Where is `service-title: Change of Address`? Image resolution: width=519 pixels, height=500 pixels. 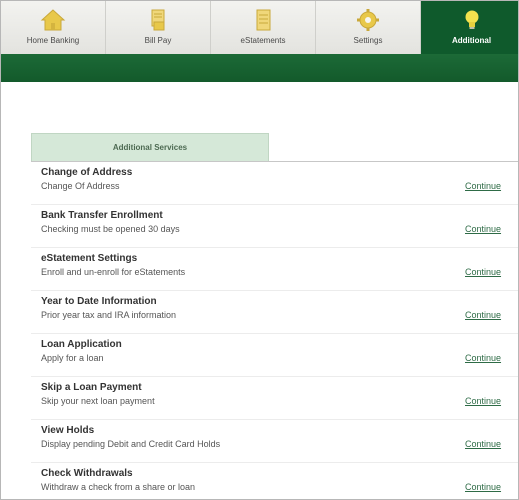 service-title: Change of Address is located at coordinates (87, 172).